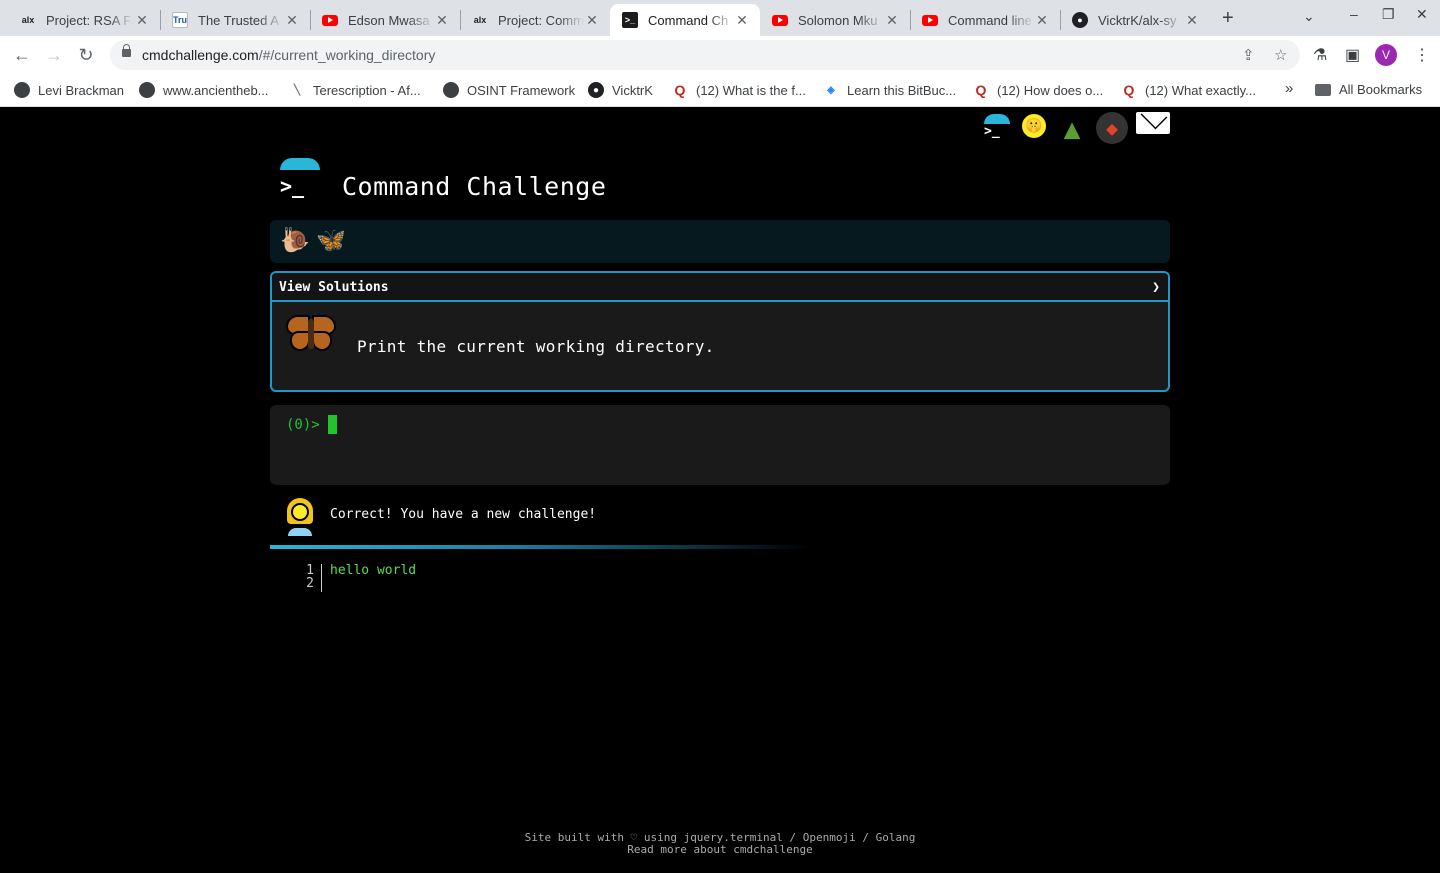 The height and width of the screenshot is (873, 1440). I want to click on view-solutions-toggle: View Solutions ❯, so click(720, 287).